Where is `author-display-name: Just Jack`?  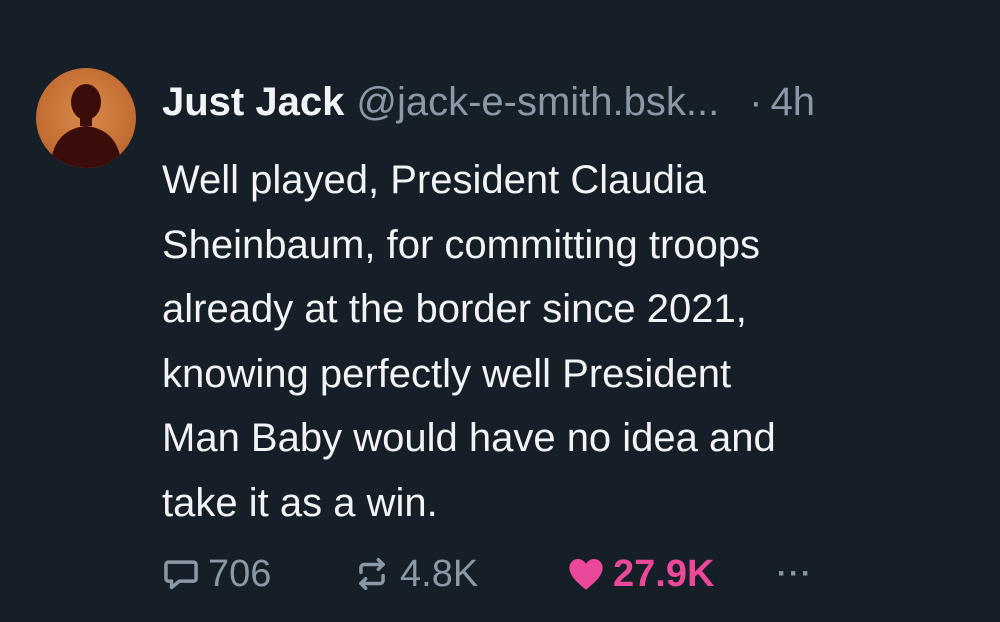 author-display-name: Just Jack is located at coordinates (253, 102).